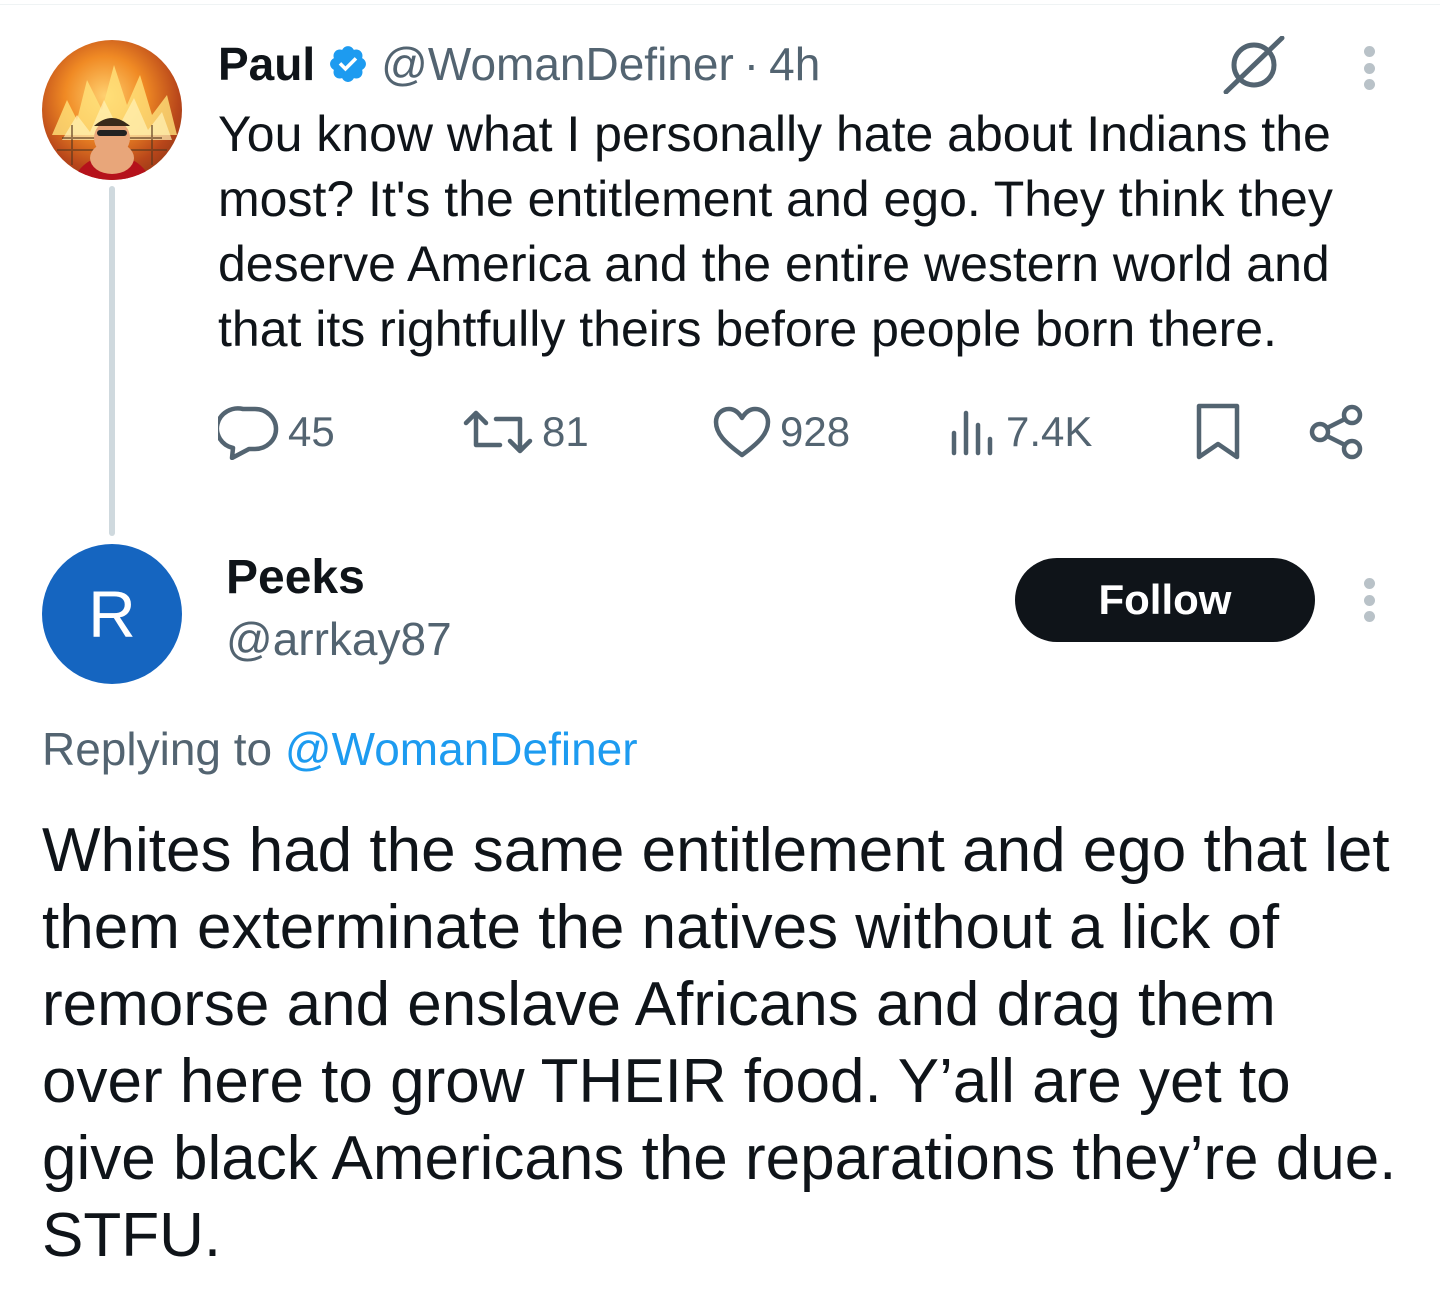 Image resolution: width=1440 pixels, height=1297 pixels. What do you see at coordinates (112, 614) in the screenshot?
I see `reply-author-avatar: R` at bounding box center [112, 614].